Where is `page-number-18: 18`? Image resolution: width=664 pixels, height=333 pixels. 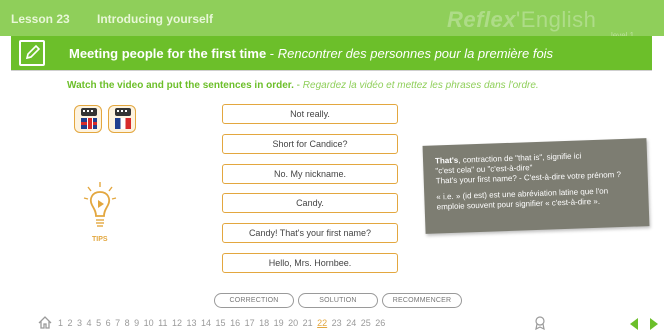 page-number-18: 18 is located at coordinates (264, 323).